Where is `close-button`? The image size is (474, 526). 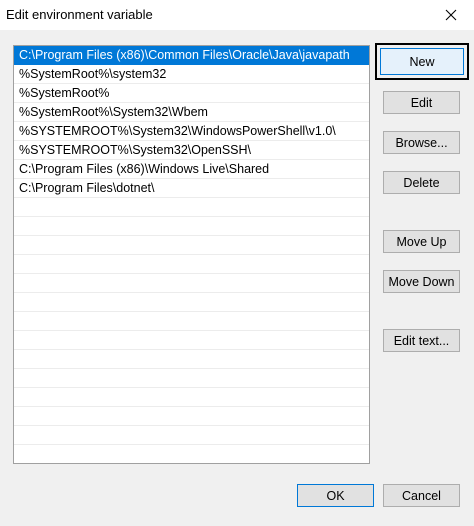 close-button is located at coordinates (451, 15).